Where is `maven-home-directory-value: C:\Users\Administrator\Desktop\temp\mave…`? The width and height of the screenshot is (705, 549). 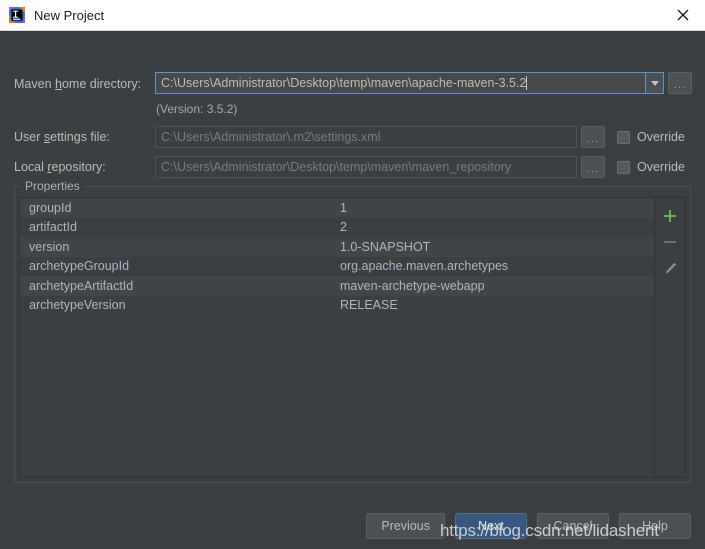 maven-home-directory-value: C:\Users\Administrator\Desktop\temp\mave… is located at coordinates (344, 83).